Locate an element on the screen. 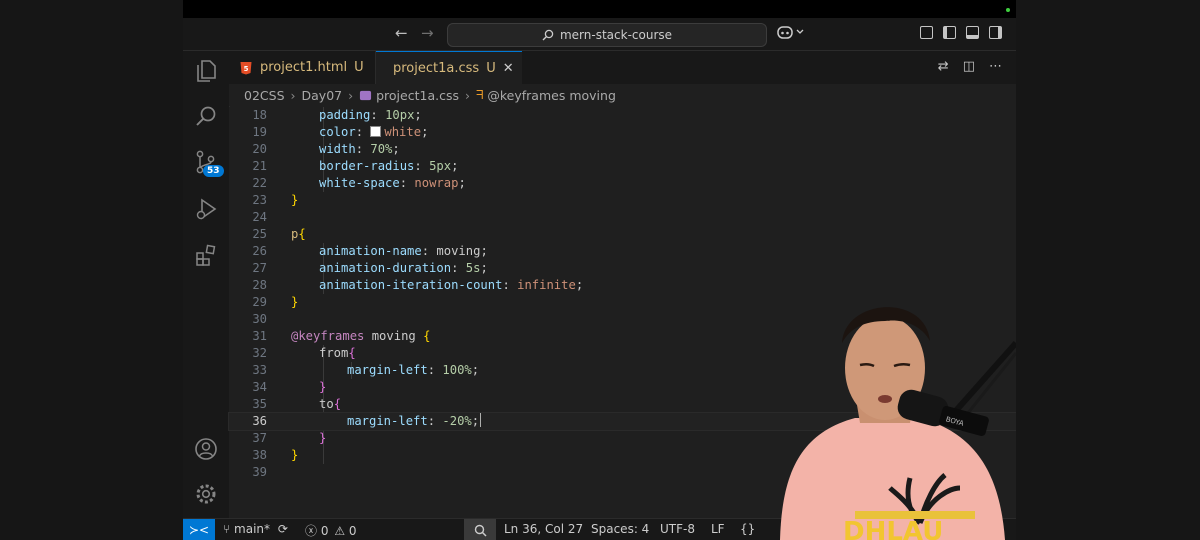  close-icon: ✕ is located at coordinates (508, 68).